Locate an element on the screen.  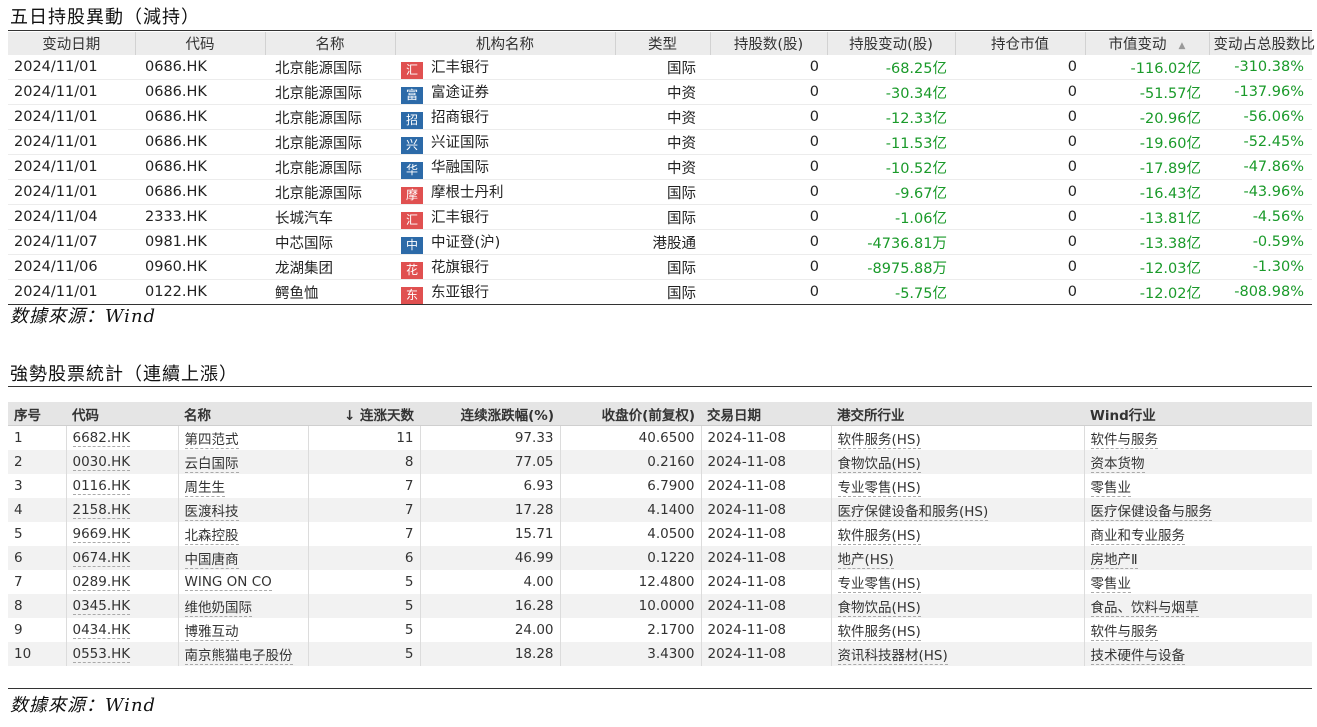
institution-name: 富途证券 is located at coordinates (460, 93).